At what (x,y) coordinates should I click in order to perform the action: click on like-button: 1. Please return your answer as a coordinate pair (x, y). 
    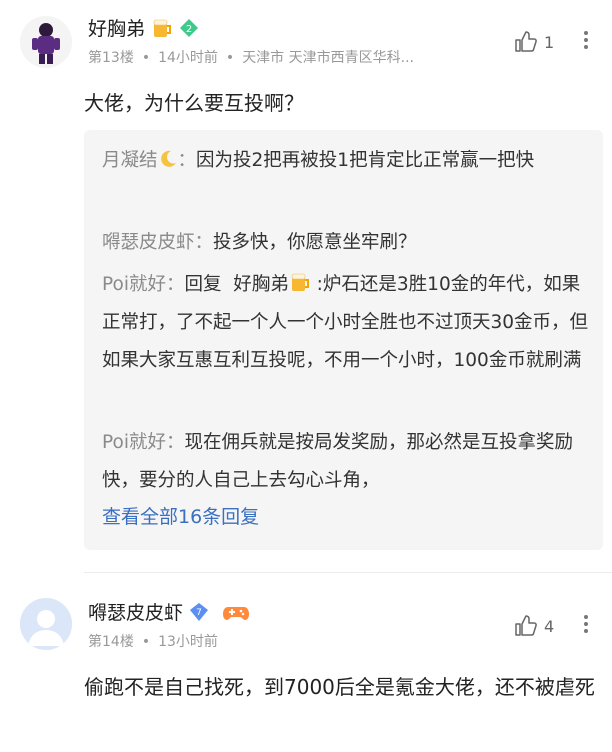
    Looking at the image, I should click on (534, 42).